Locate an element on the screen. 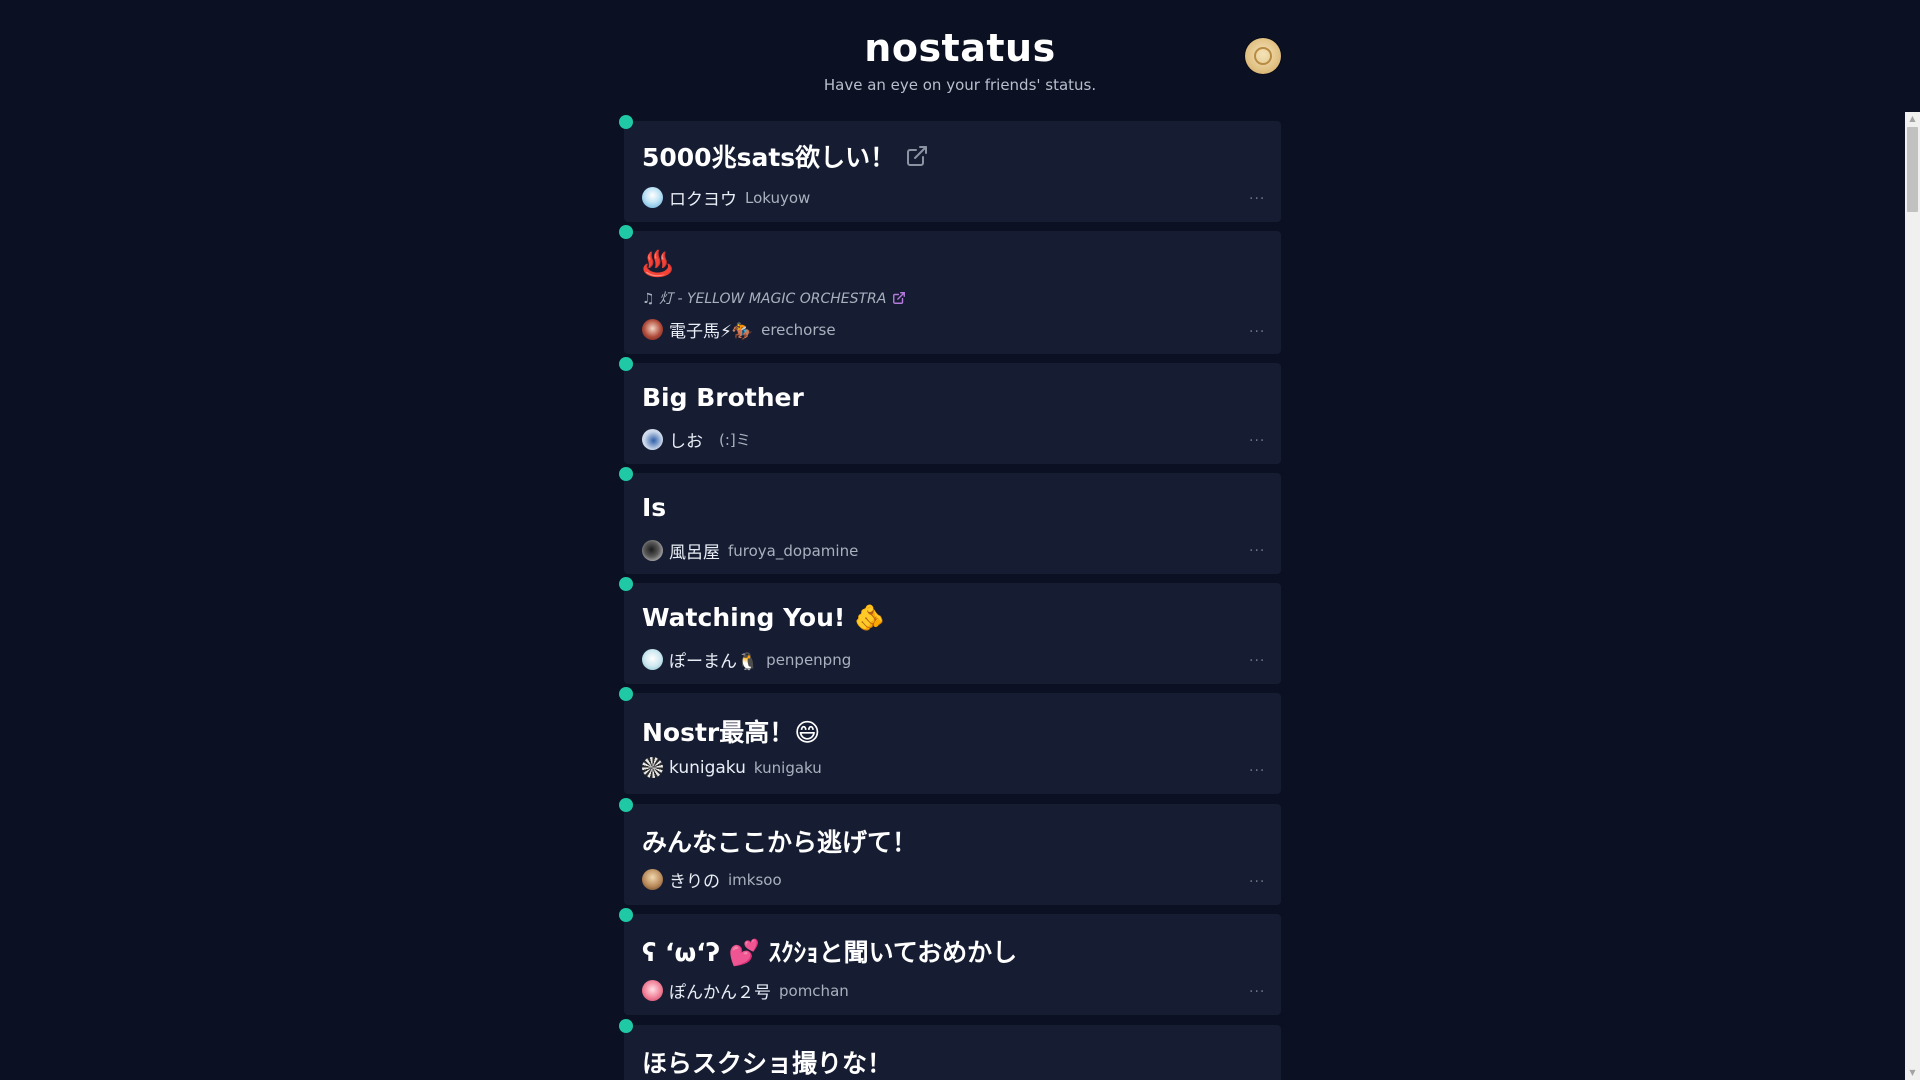  status-text: みんなここから逃げて！ is located at coordinates (780, 842).